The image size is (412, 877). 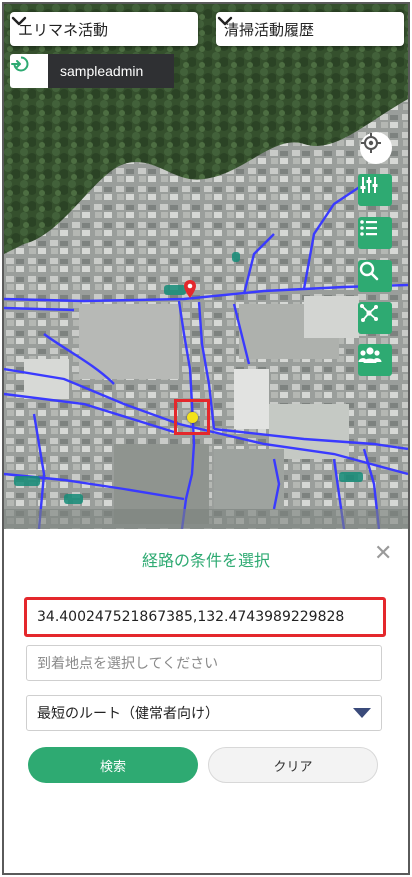 I want to click on user-badge: sampleadmin, so click(x=92, y=71).